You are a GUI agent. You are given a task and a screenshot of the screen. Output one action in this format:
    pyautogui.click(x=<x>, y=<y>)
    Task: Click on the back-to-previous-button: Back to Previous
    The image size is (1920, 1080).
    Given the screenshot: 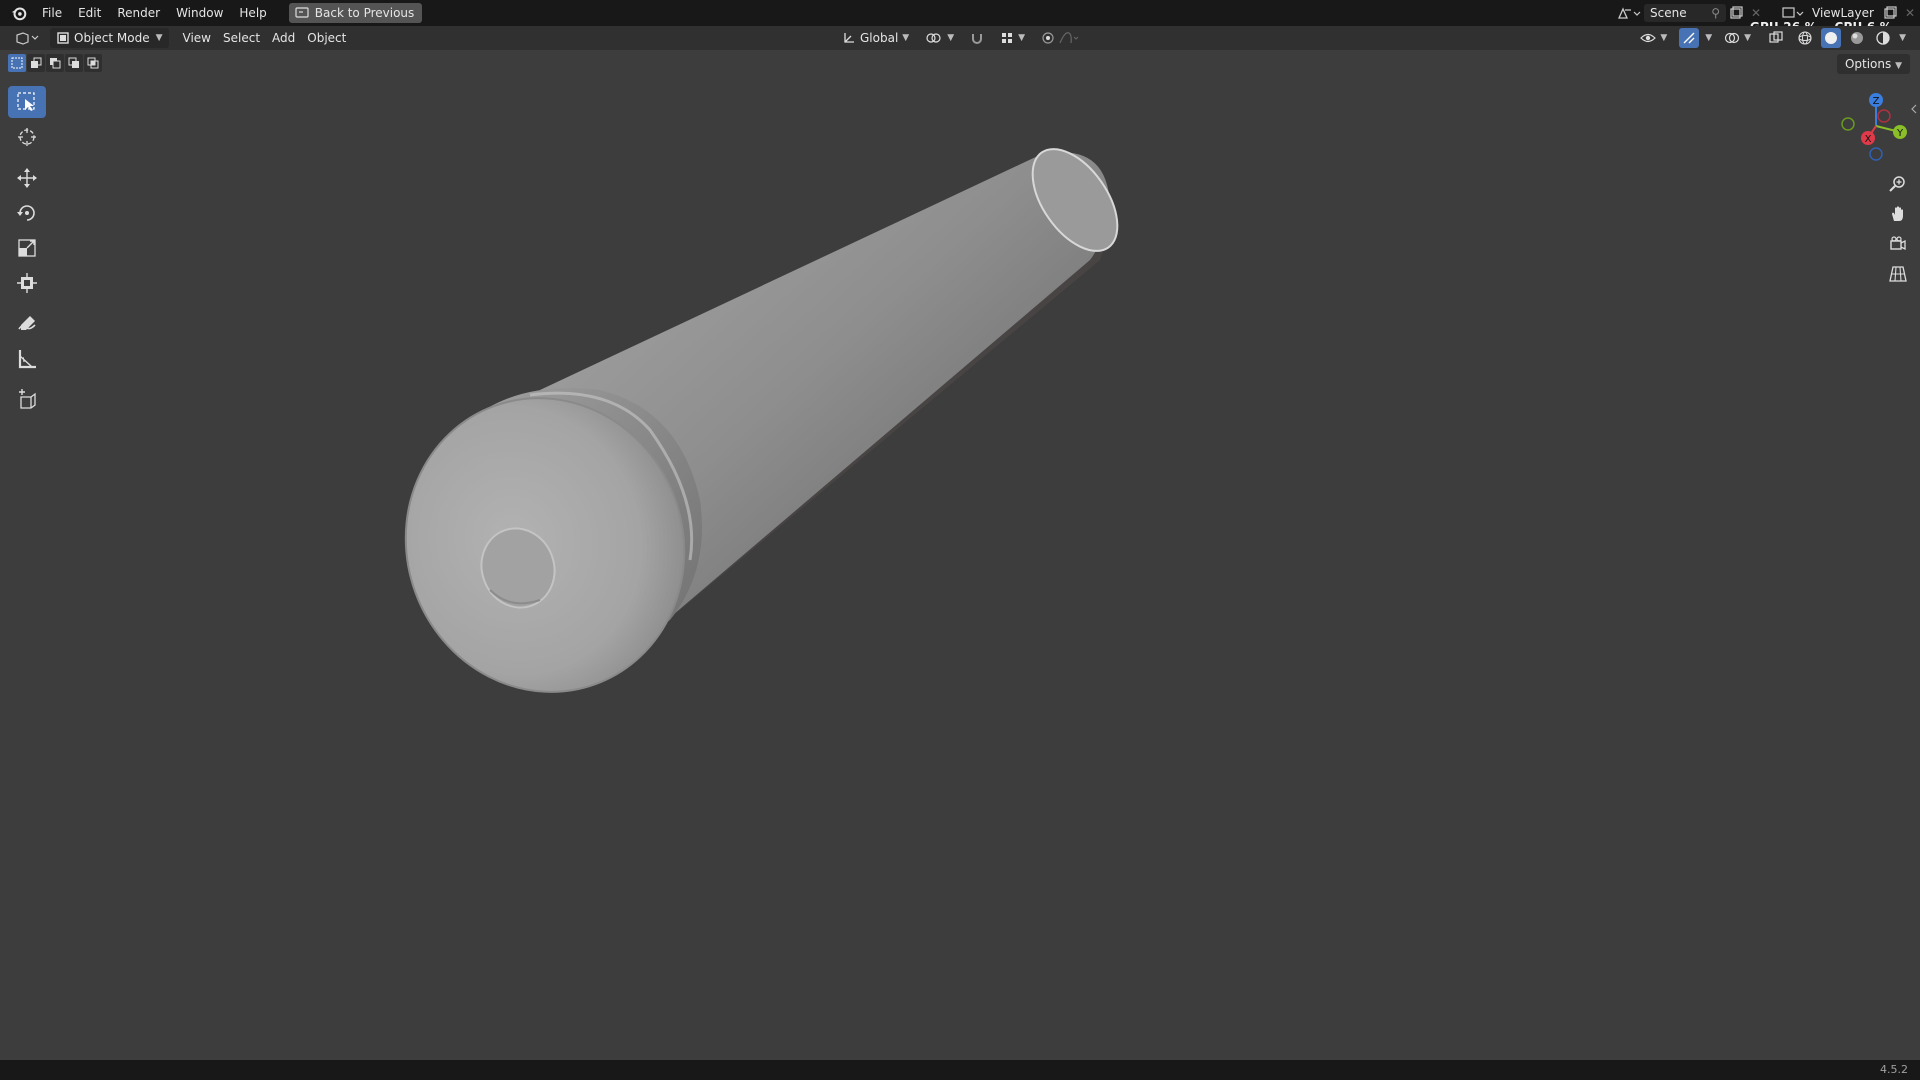 What is the action you would take?
    pyautogui.click(x=355, y=13)
    